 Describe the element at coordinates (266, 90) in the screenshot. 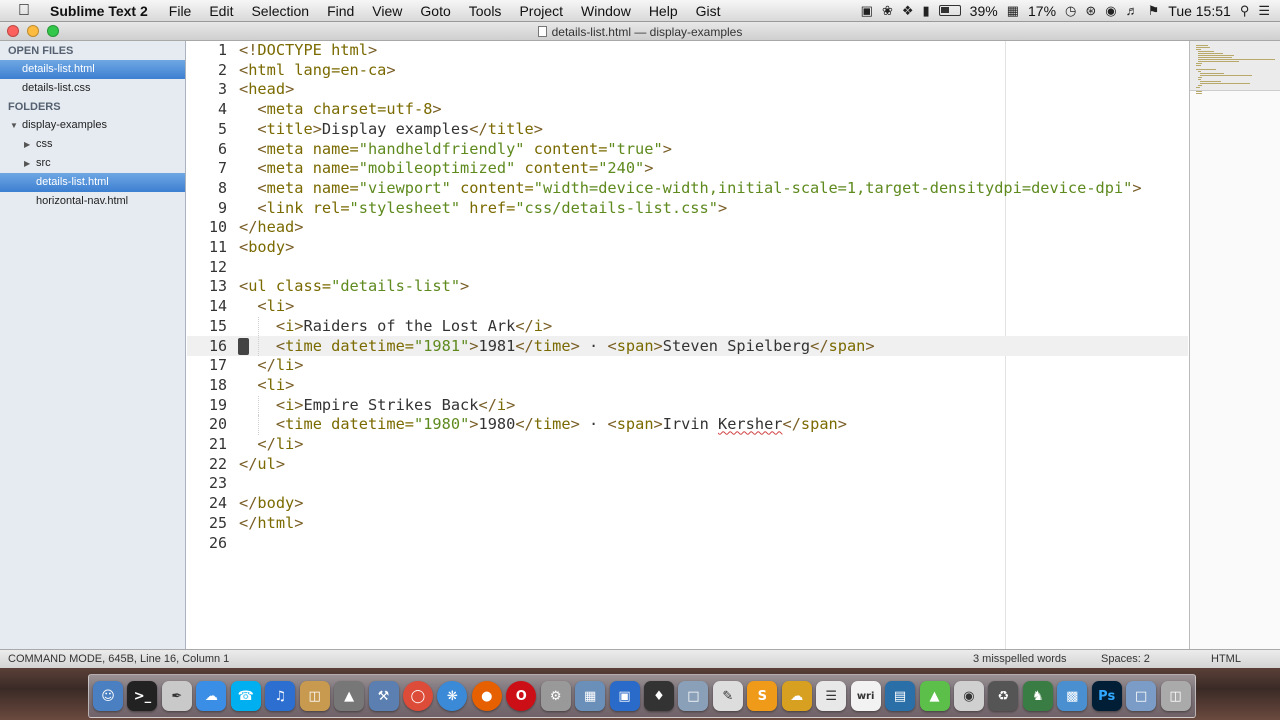

I see `code-line: <head>` at that location.